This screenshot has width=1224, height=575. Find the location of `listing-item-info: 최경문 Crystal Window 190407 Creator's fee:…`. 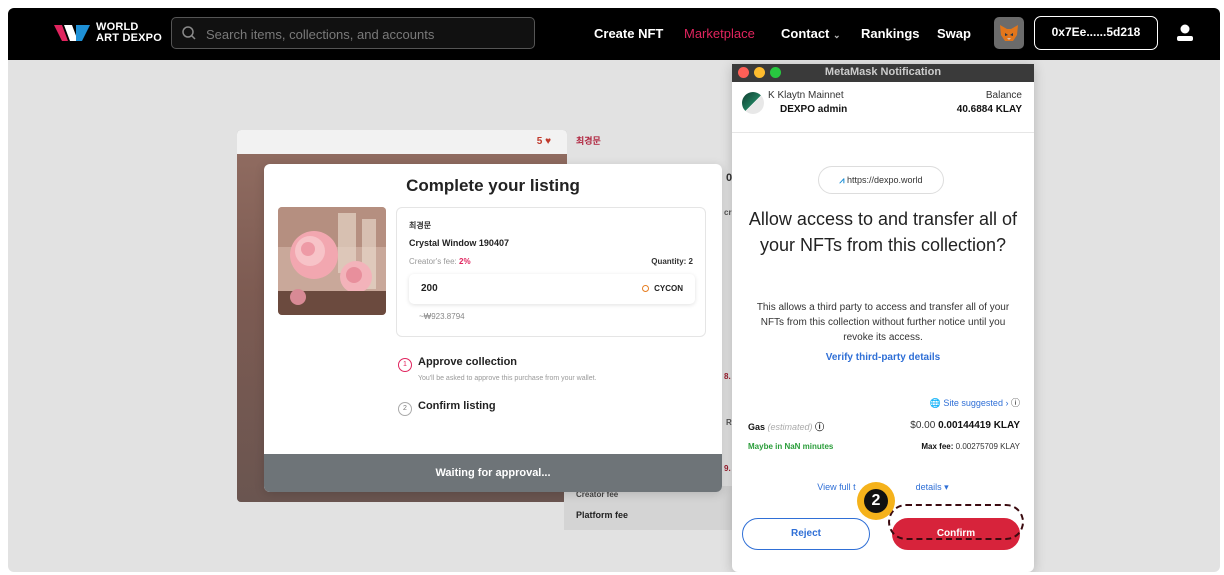

listing-item-info: 최경문 Crystal Window 190407 Creator's fee:… is located at coordinates (551, 272).